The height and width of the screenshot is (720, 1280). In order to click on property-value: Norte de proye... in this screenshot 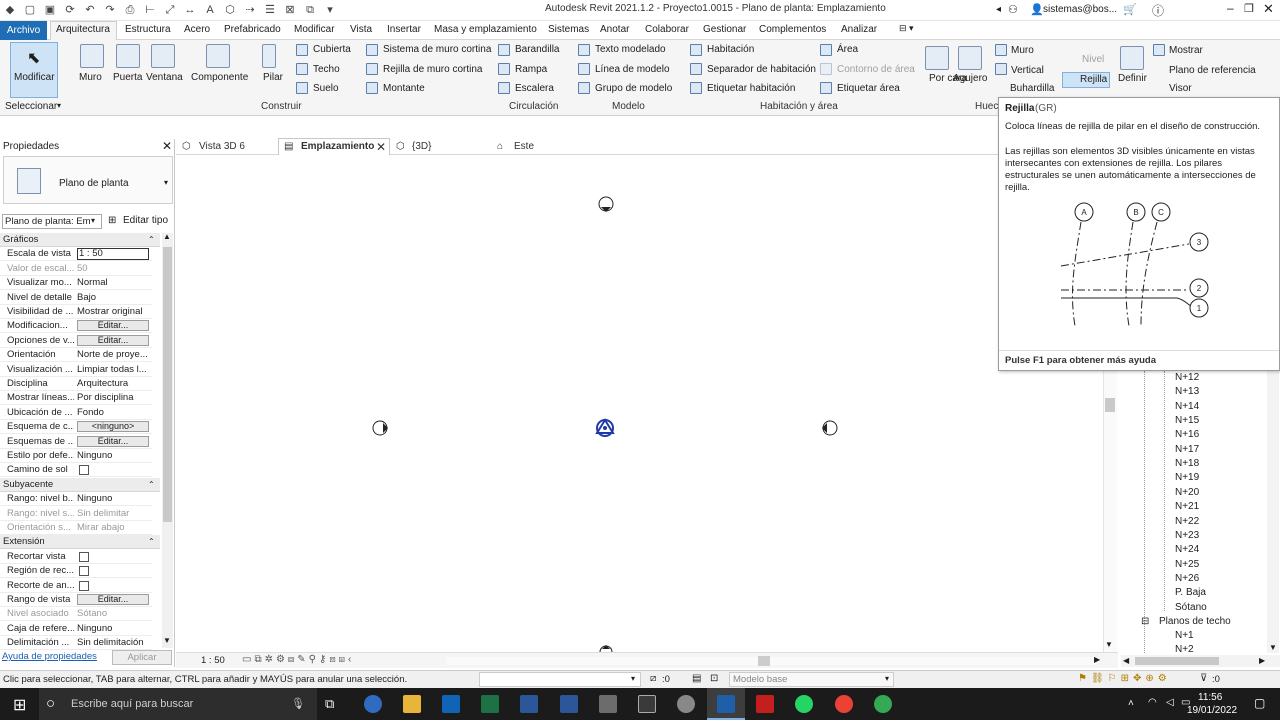, I will do `click(114, 355)`.